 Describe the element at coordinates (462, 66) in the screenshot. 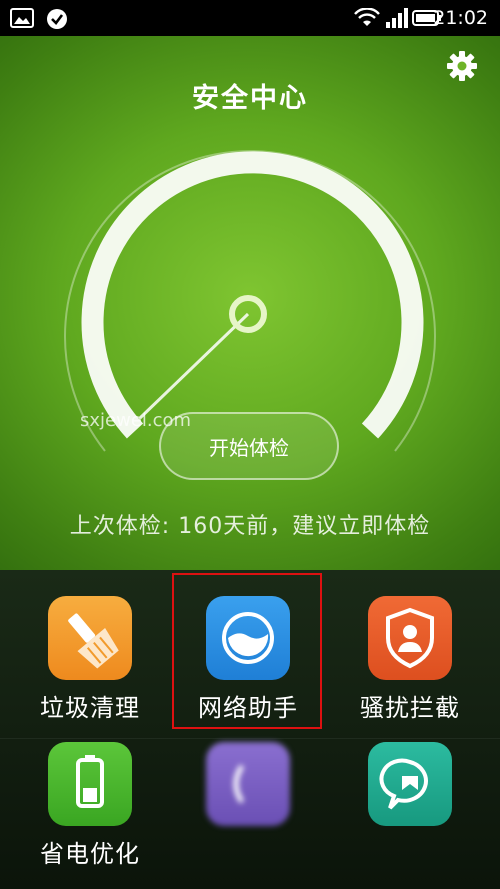

I see `gear-icon` at that location.